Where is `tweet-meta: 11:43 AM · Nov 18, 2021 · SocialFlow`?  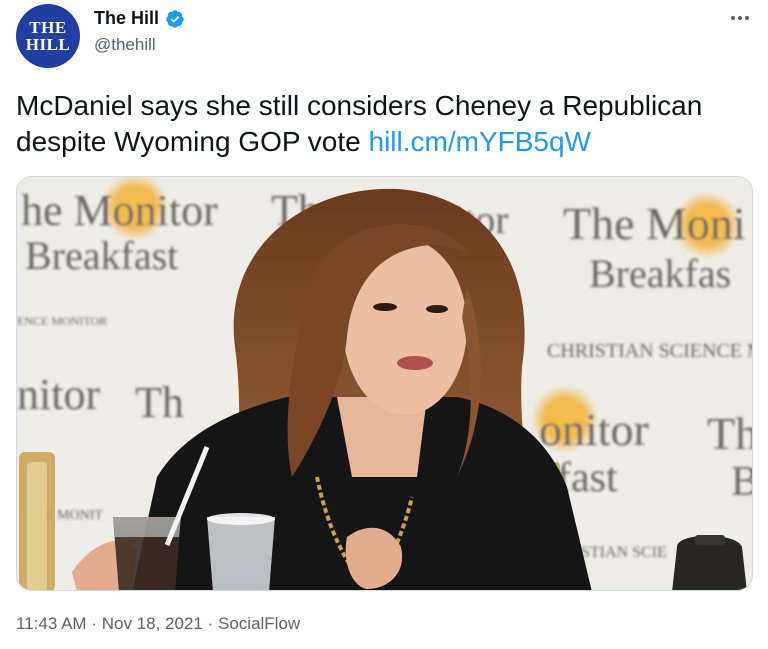
tweet-meta: 11:43 AM · Nov 18, 2021 · SocialFlow is located at coordinates (158, 624).